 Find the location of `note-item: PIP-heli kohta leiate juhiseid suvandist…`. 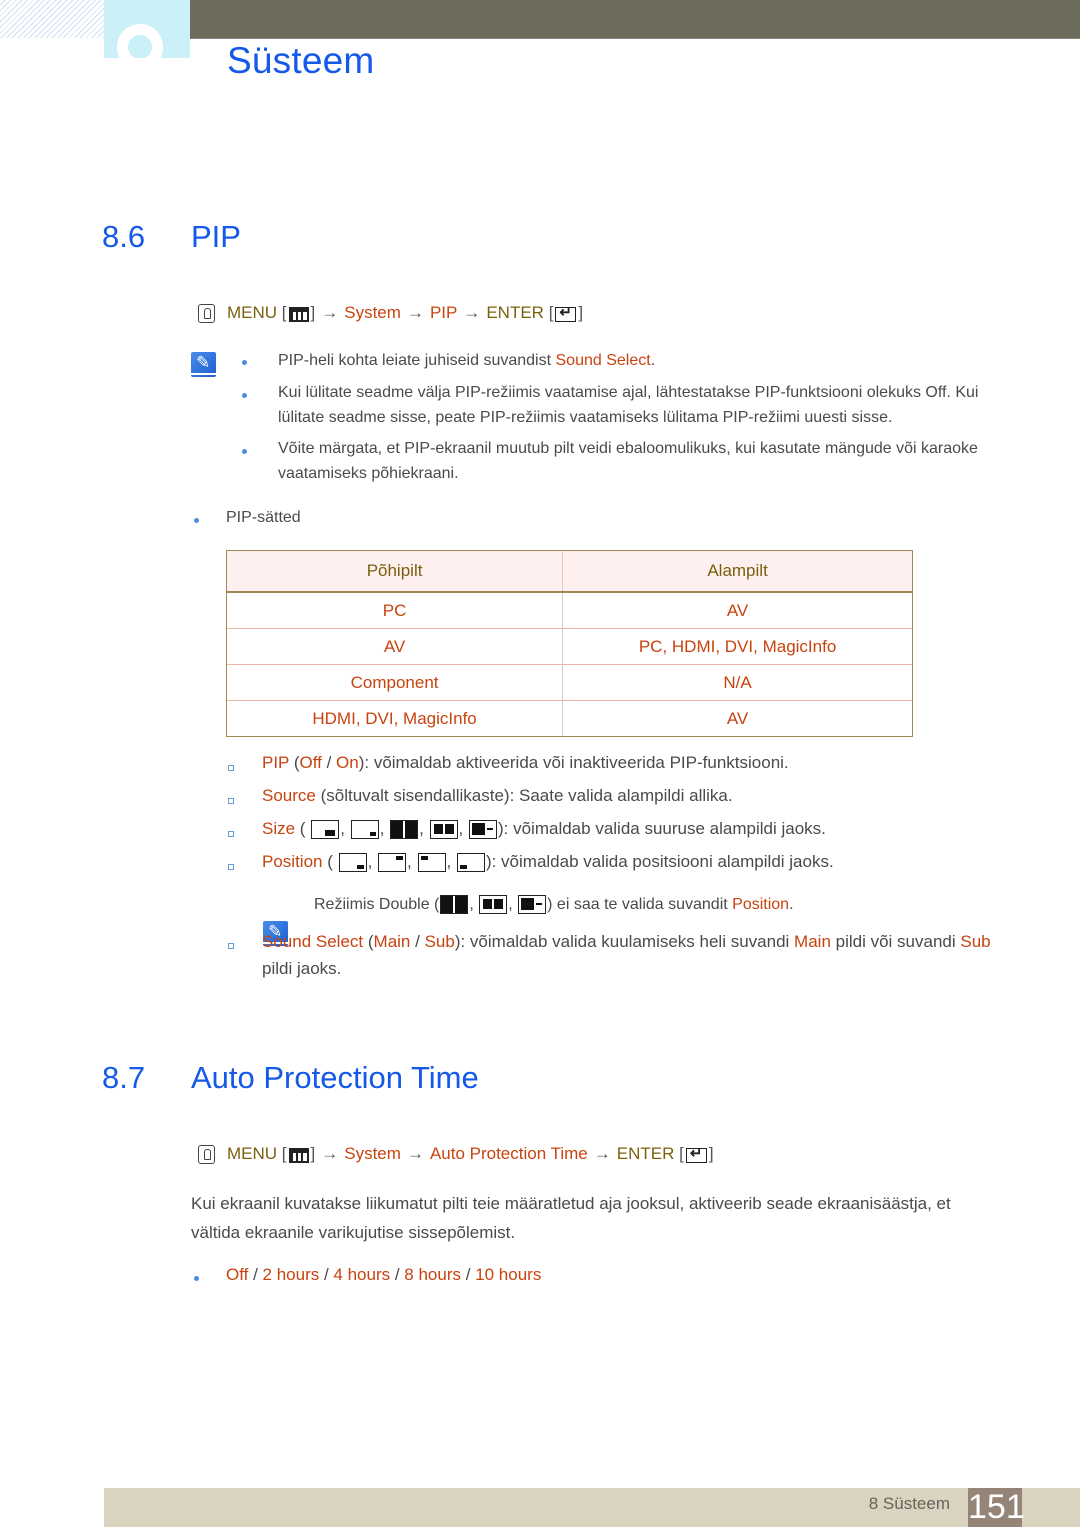

note-item: PIP-heli kohta leiate juhiseid suvandist… is located at coordinates (467, 360).